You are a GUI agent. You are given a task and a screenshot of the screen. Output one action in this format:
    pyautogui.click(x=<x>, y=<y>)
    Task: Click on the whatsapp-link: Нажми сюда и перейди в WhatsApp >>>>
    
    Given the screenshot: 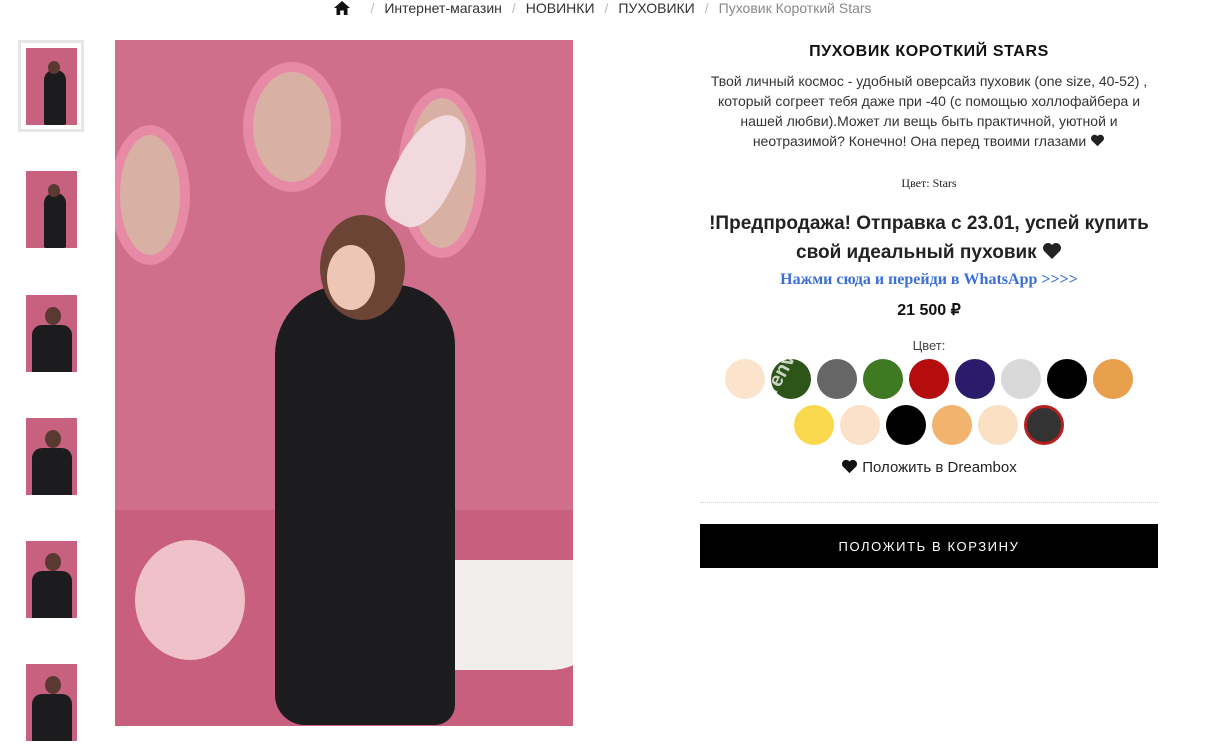 What is the action you would take?
    pyautogui.click(x=929, y=280)
    